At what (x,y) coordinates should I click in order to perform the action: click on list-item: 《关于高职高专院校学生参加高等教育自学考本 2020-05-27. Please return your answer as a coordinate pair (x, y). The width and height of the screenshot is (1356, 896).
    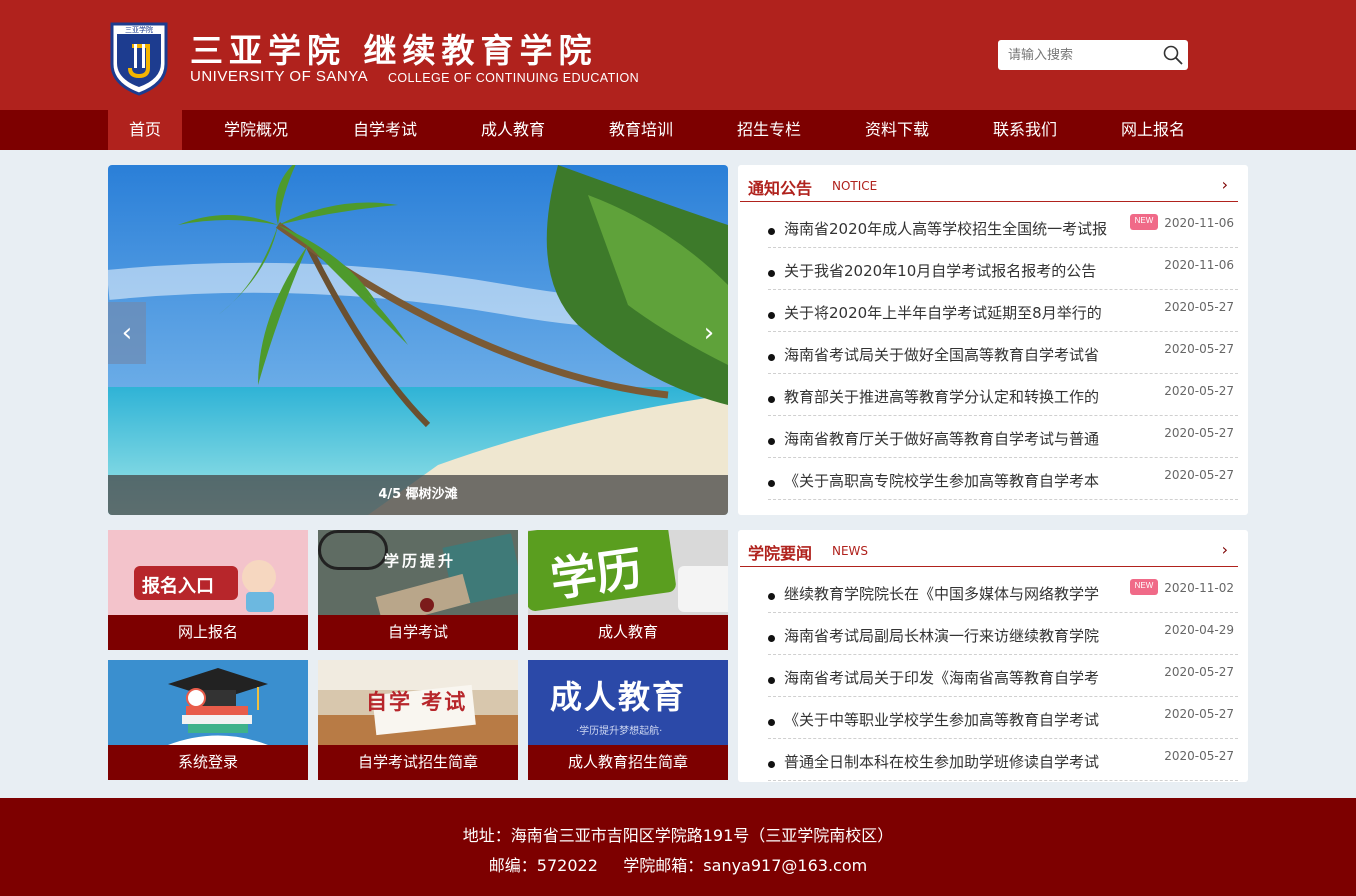
    Looking at the image, I should click on (1003, 479).